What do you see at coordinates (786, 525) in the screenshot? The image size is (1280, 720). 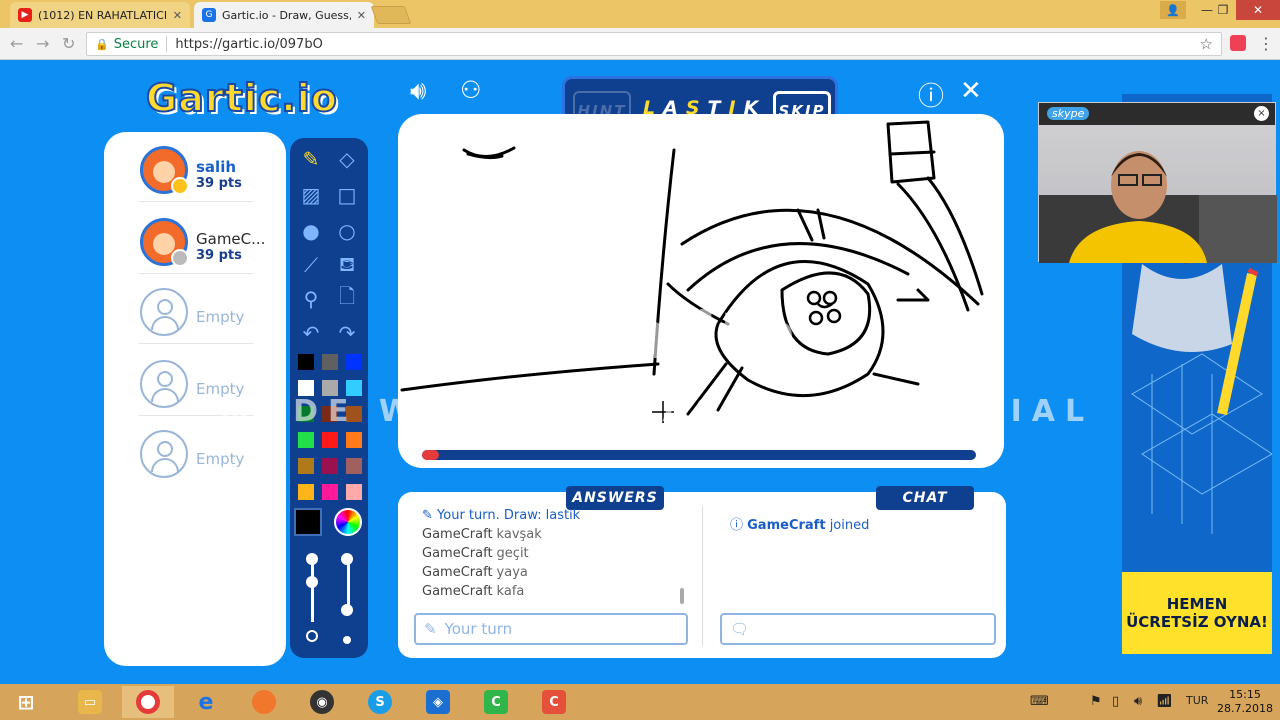 I see `chat-user: GameCraft` at bounding box center [786, 525].